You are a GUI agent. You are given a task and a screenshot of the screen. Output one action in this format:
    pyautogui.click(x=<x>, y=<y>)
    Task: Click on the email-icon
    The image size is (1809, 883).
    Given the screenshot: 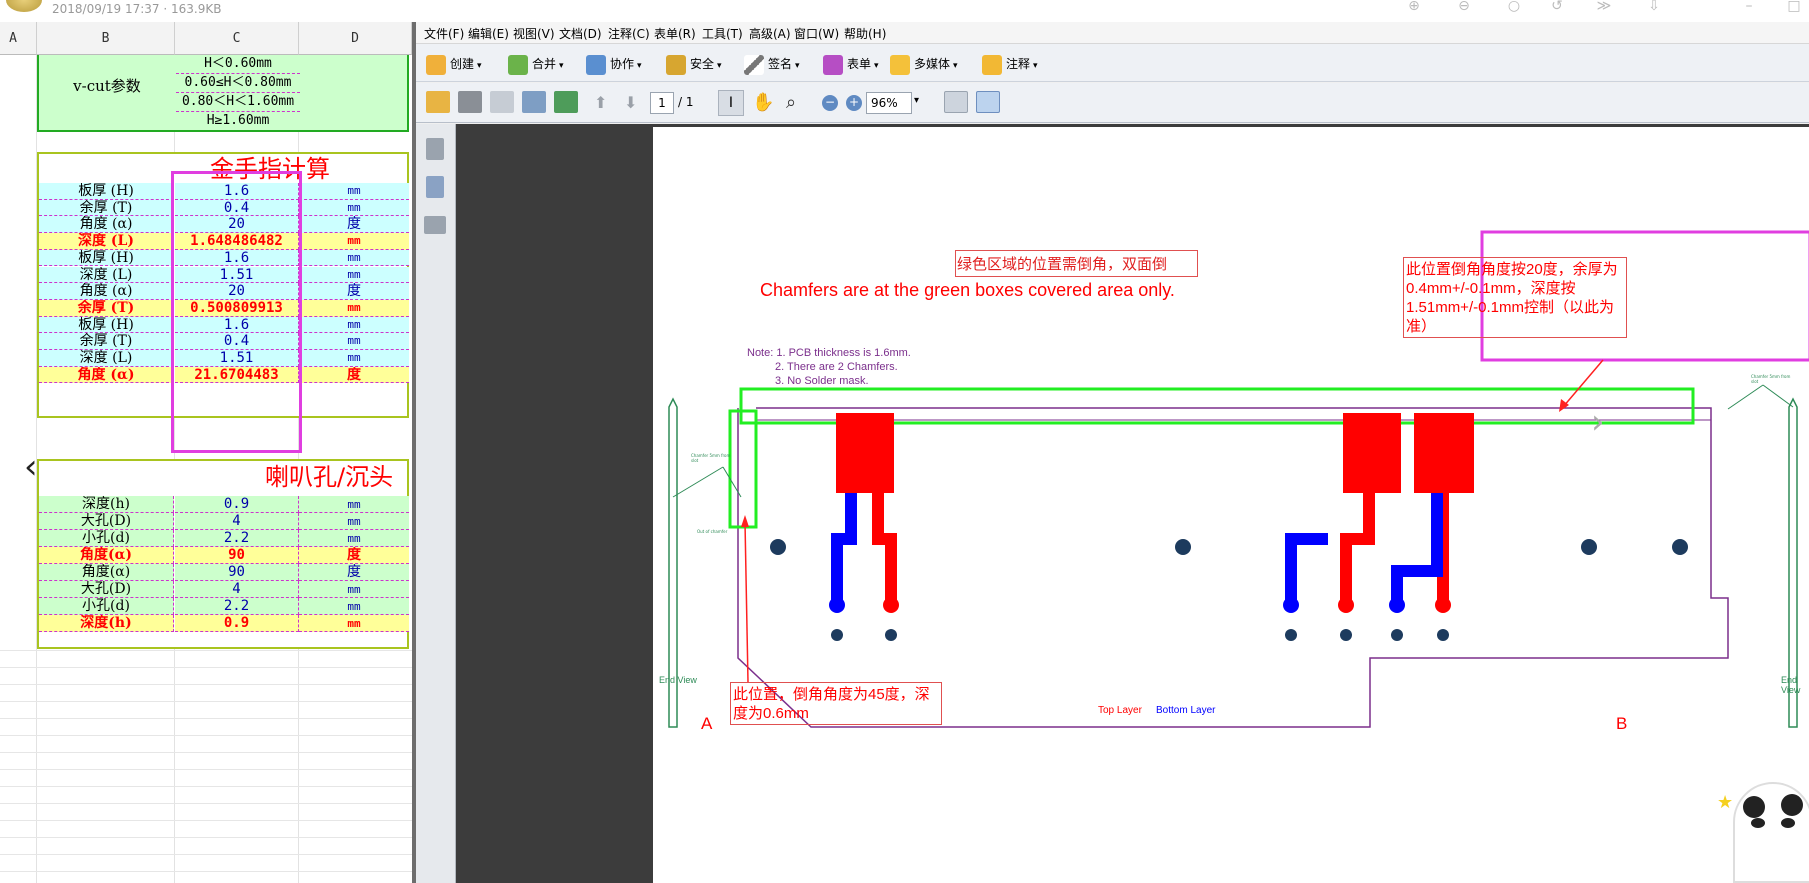 What is the action you would take?
    pyautogui.click(x=534, y=102)
    